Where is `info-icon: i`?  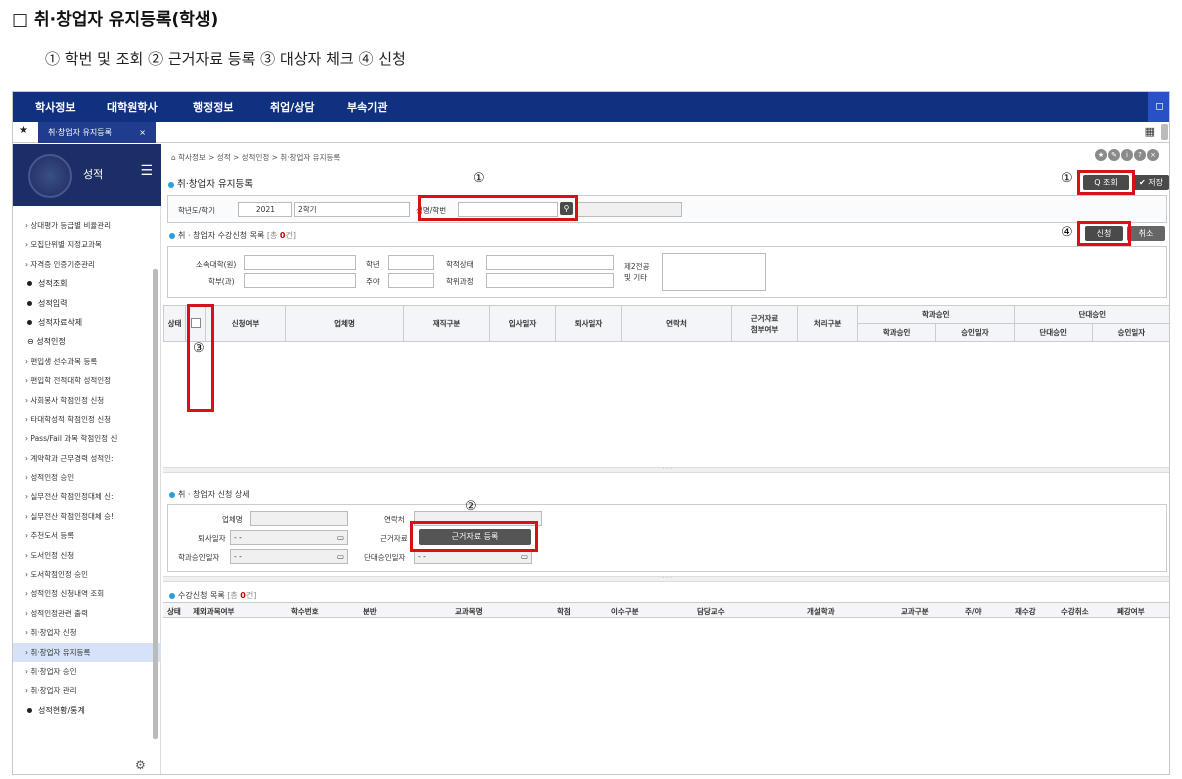 info-icon: i is located at coordinates (1127, 155).